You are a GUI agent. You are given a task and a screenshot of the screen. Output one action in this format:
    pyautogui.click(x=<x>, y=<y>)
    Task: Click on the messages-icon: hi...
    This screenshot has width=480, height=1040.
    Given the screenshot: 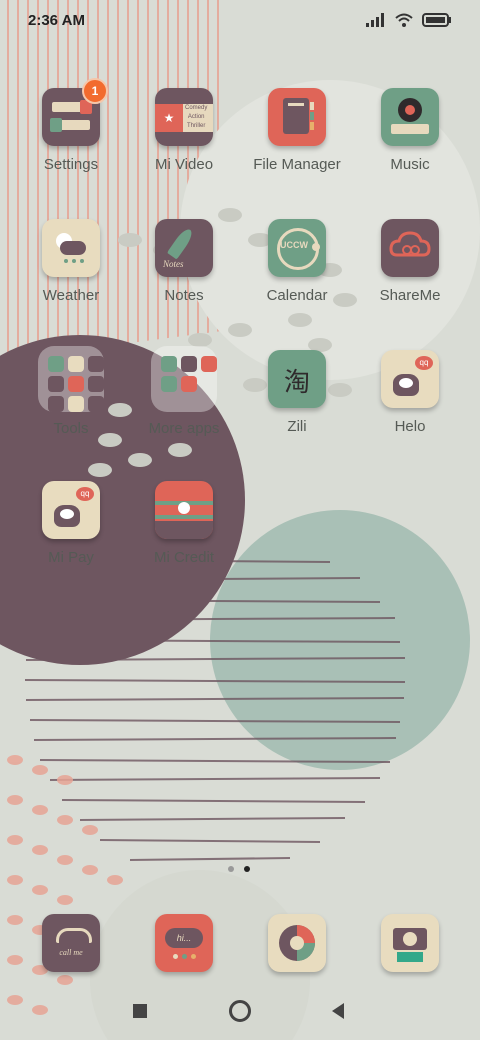 What is the action you would take?
    pyautogui.click(x=184, y=943)
    